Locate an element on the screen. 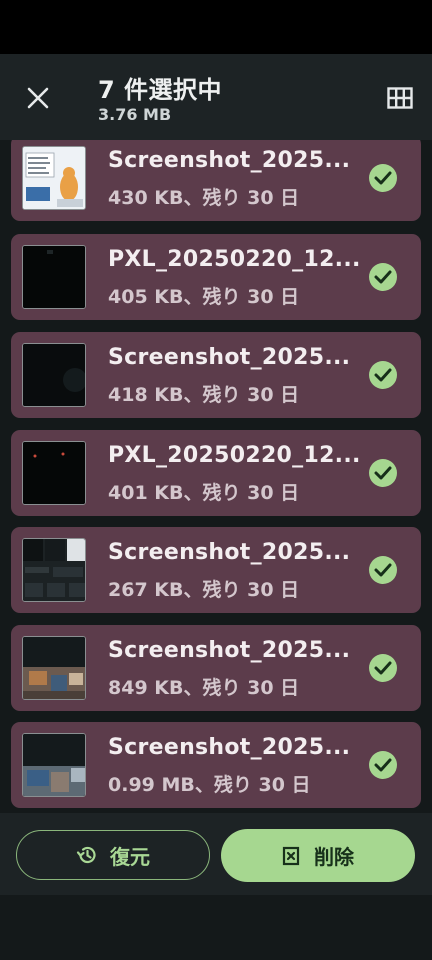  restore-history-icon is located at coordinates (86, 855).